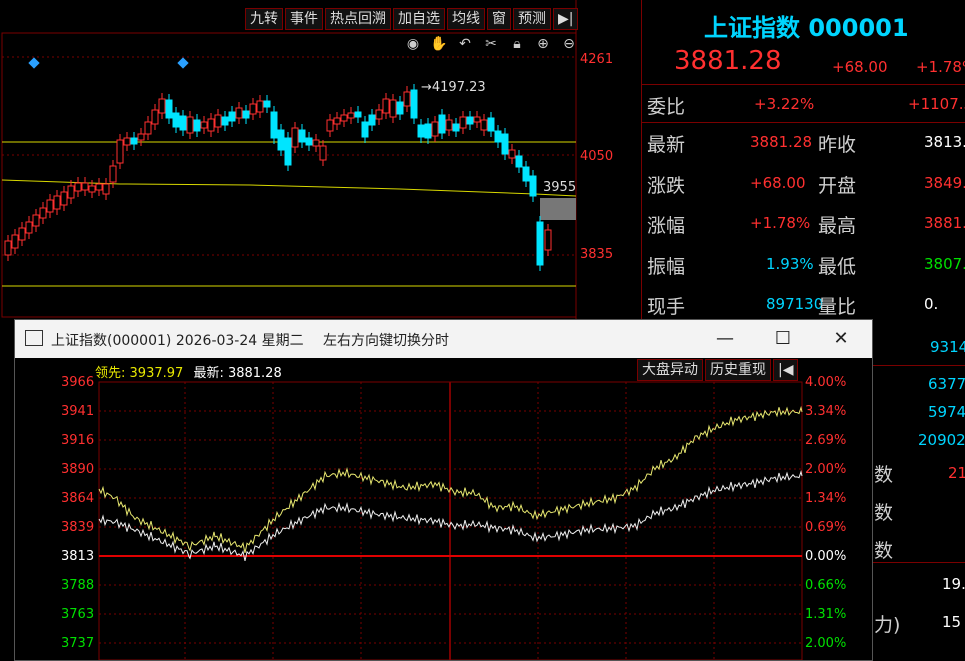 The image size is (965, 661). Describe the element at coordinates (956, 473) in the screenshot. I see `extra-value: 21` at that location.